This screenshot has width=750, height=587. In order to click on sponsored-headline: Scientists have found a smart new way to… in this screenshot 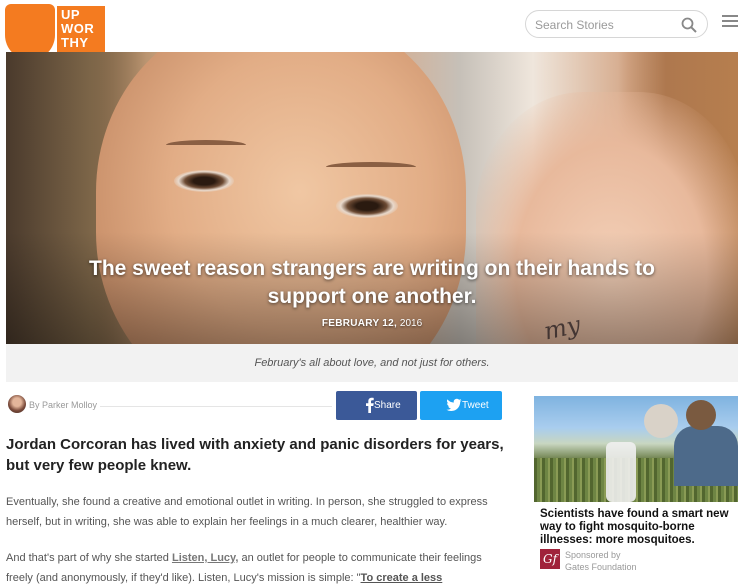, I will do `click(638, 527)`.